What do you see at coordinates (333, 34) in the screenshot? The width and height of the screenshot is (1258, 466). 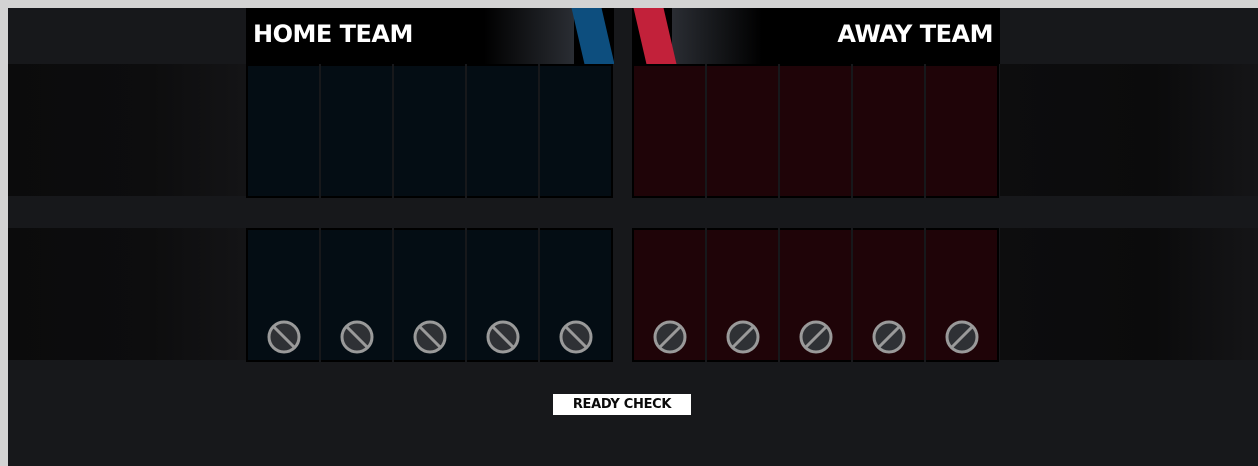 I see `home-team-name: HOME TEAM` at bounding box center [333, 34].